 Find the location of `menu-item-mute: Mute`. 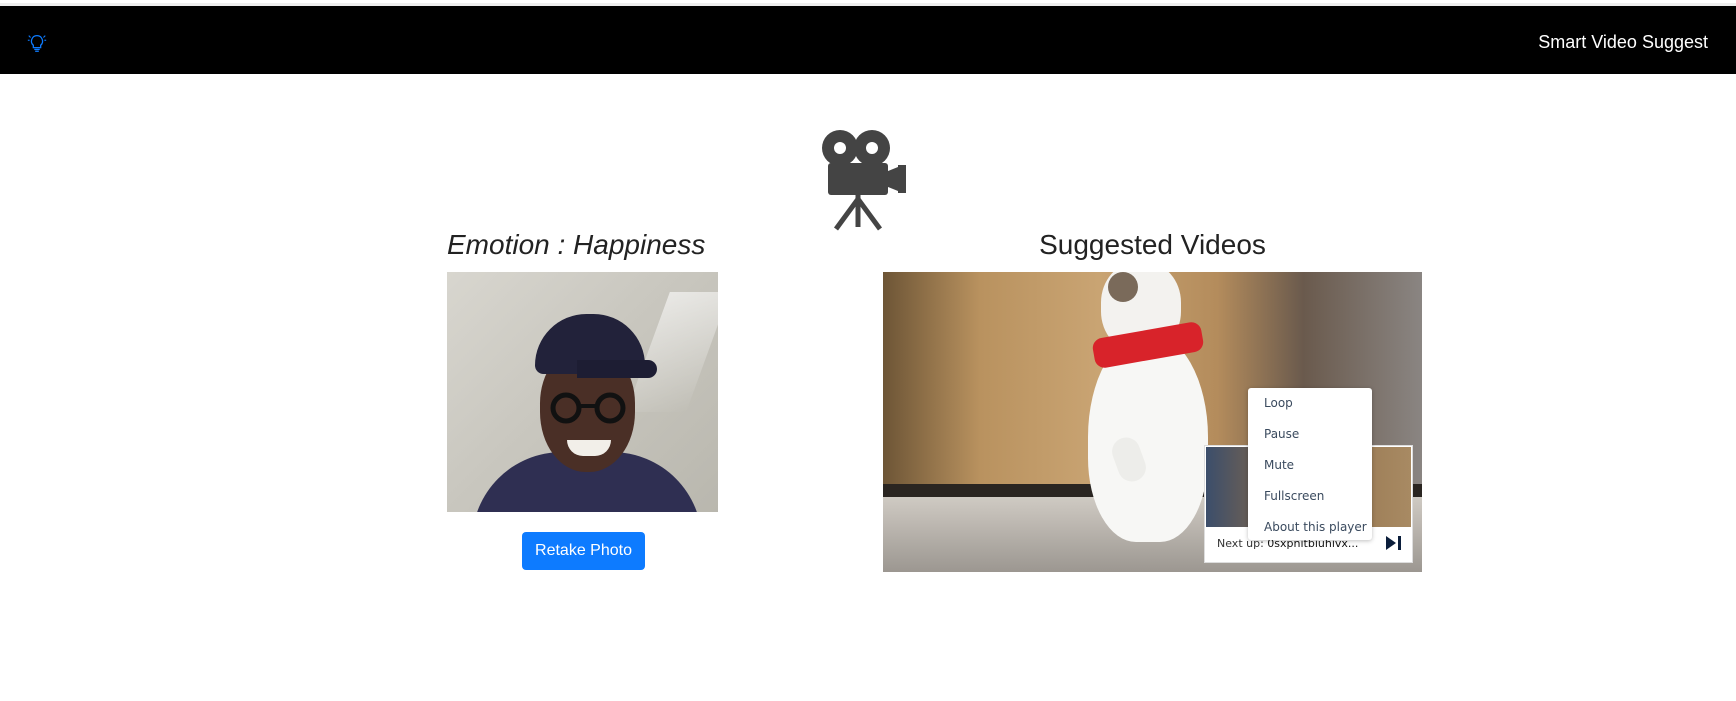

menu-item-mute: Mute is located at coordinates (1310, 465).